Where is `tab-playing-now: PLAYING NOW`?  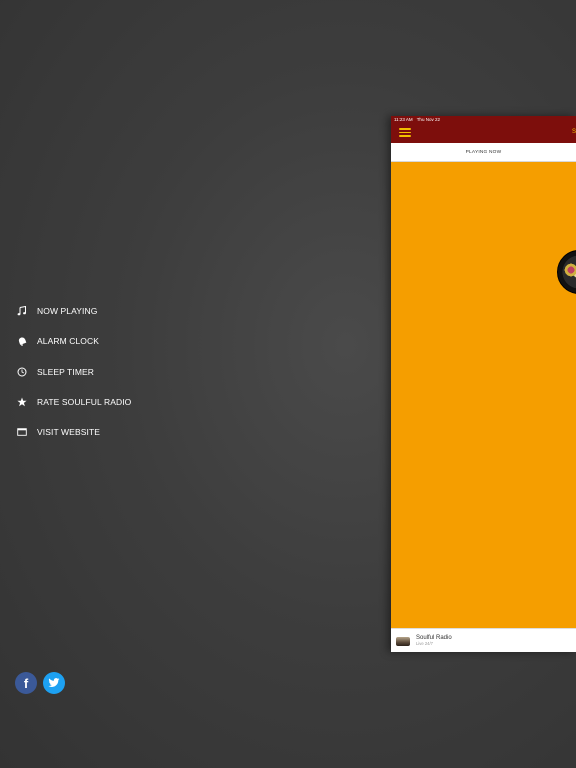
tab-playing-now: PLAYING NOW is located at coordinates (483, 152).